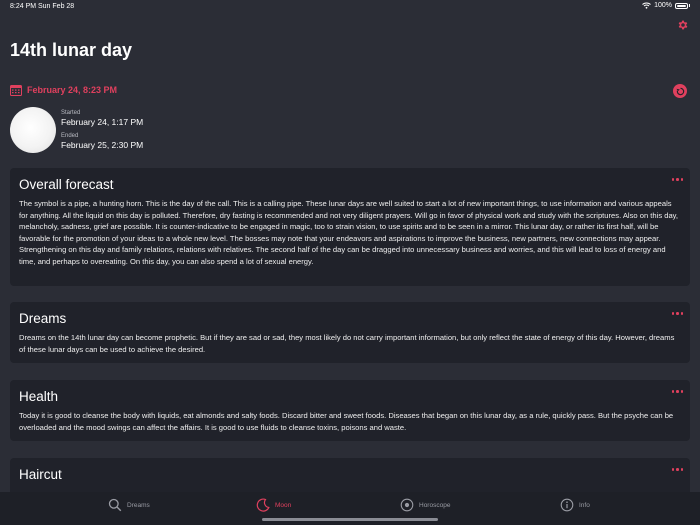 The width and height of the screenshot is (700, 525). What do you see at coordinates (584, 505) in the screenshot?
I see `tab-label: Info` at bounding box center [584, 505].